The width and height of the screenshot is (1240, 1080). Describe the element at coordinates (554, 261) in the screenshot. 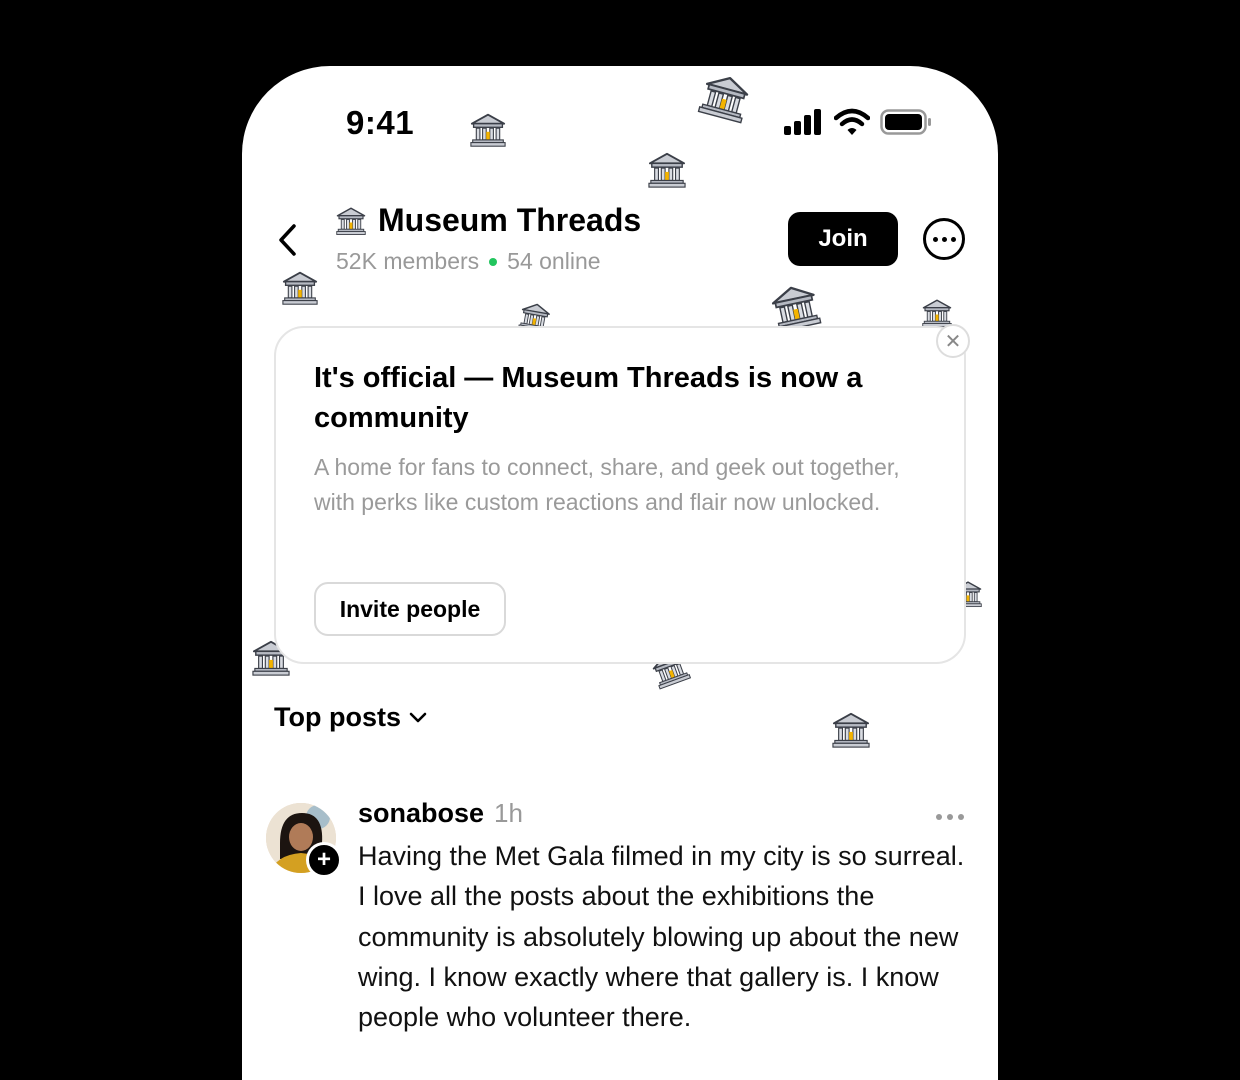

I see `online-count: 54 online` at that location.